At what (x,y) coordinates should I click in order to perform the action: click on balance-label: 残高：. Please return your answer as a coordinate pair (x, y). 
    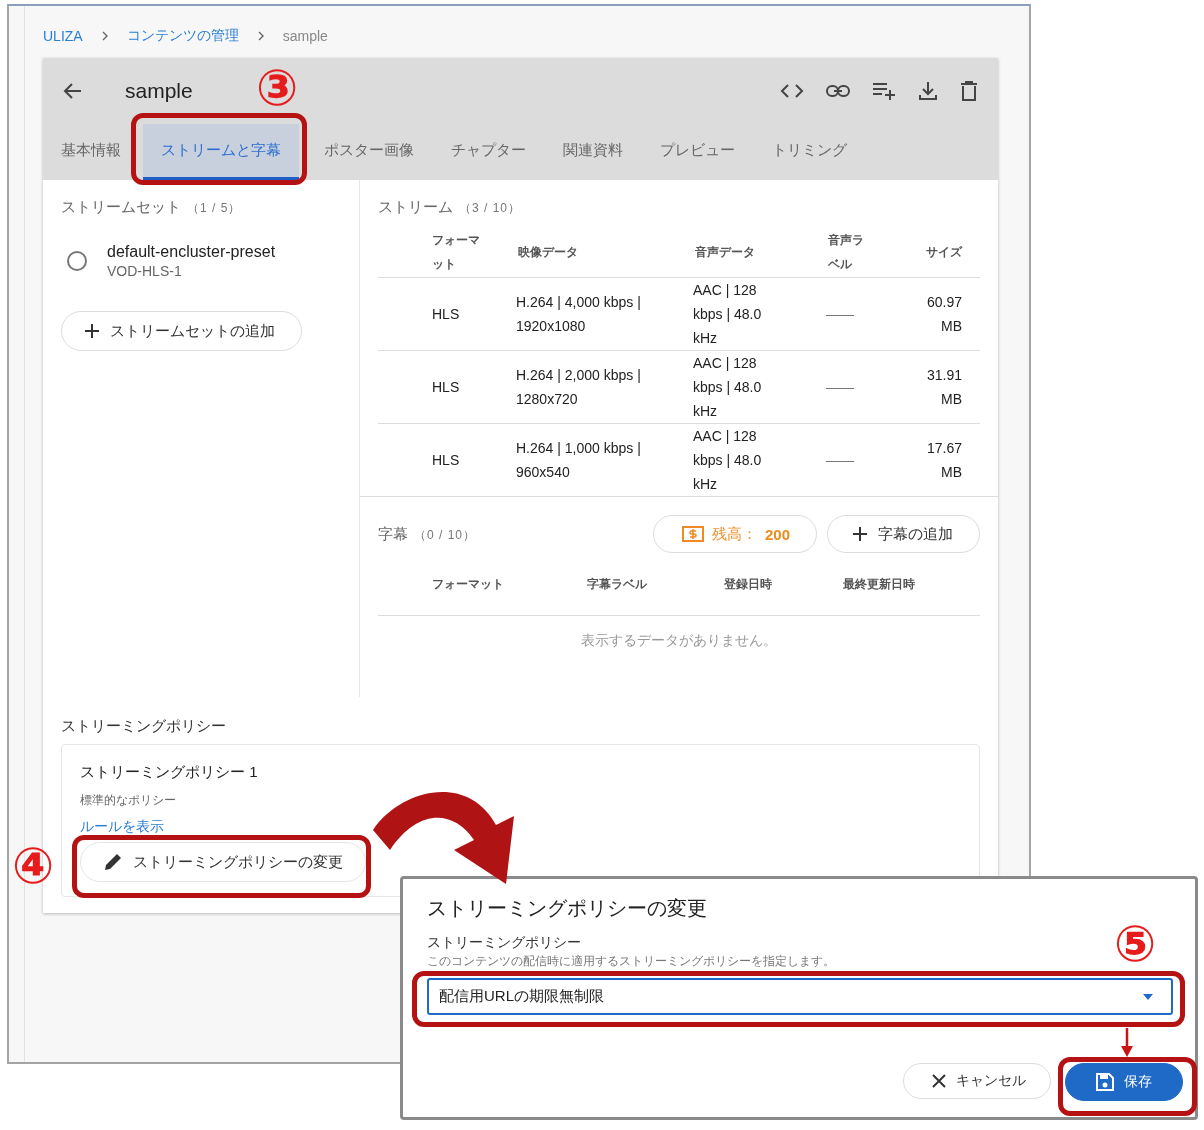
    Looking at the image, I should click on (734, 534).